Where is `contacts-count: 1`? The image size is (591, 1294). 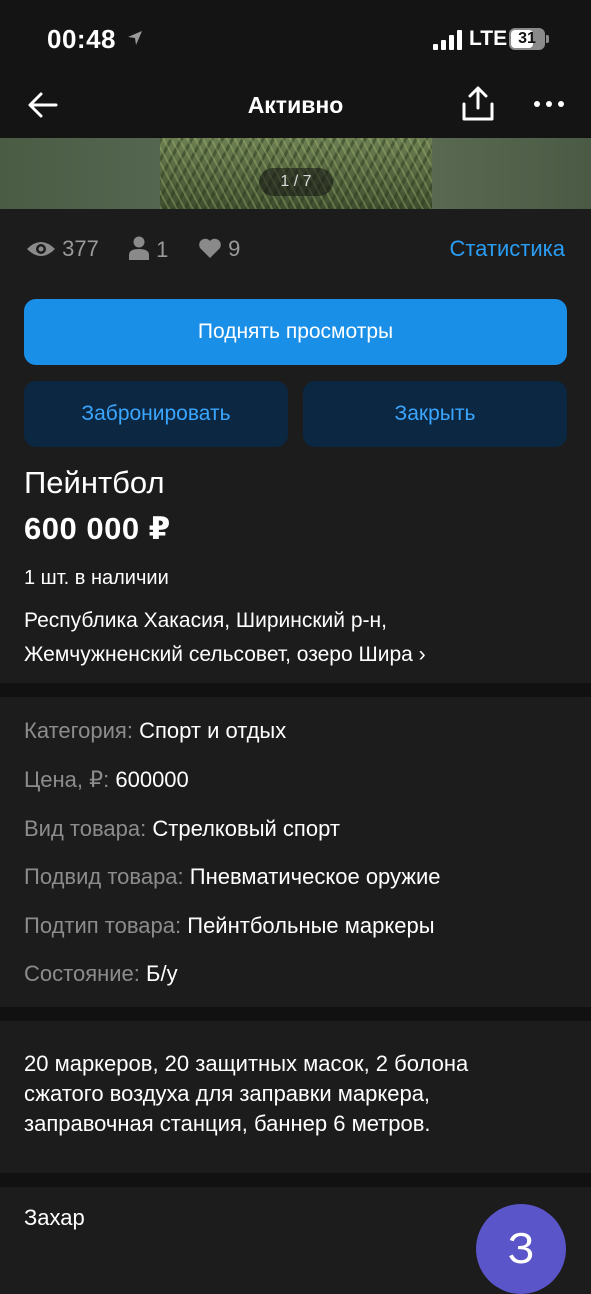
contacts-count: 1 is located at coordinates (162, 249).